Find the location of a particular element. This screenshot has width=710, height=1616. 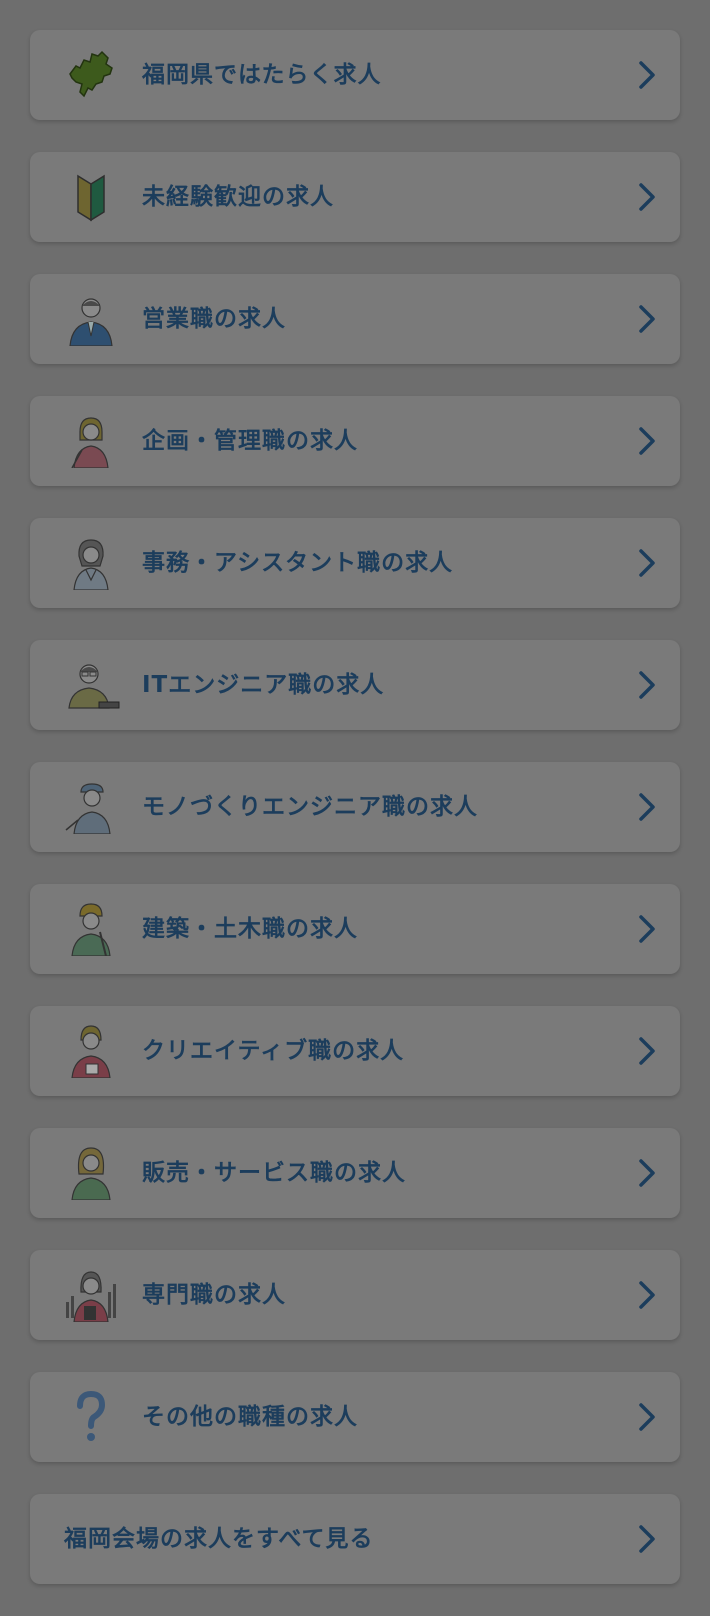

category-manufacturing-engineer: モノづくりエンジニア職の求人 is located at coordinates (355, 807).